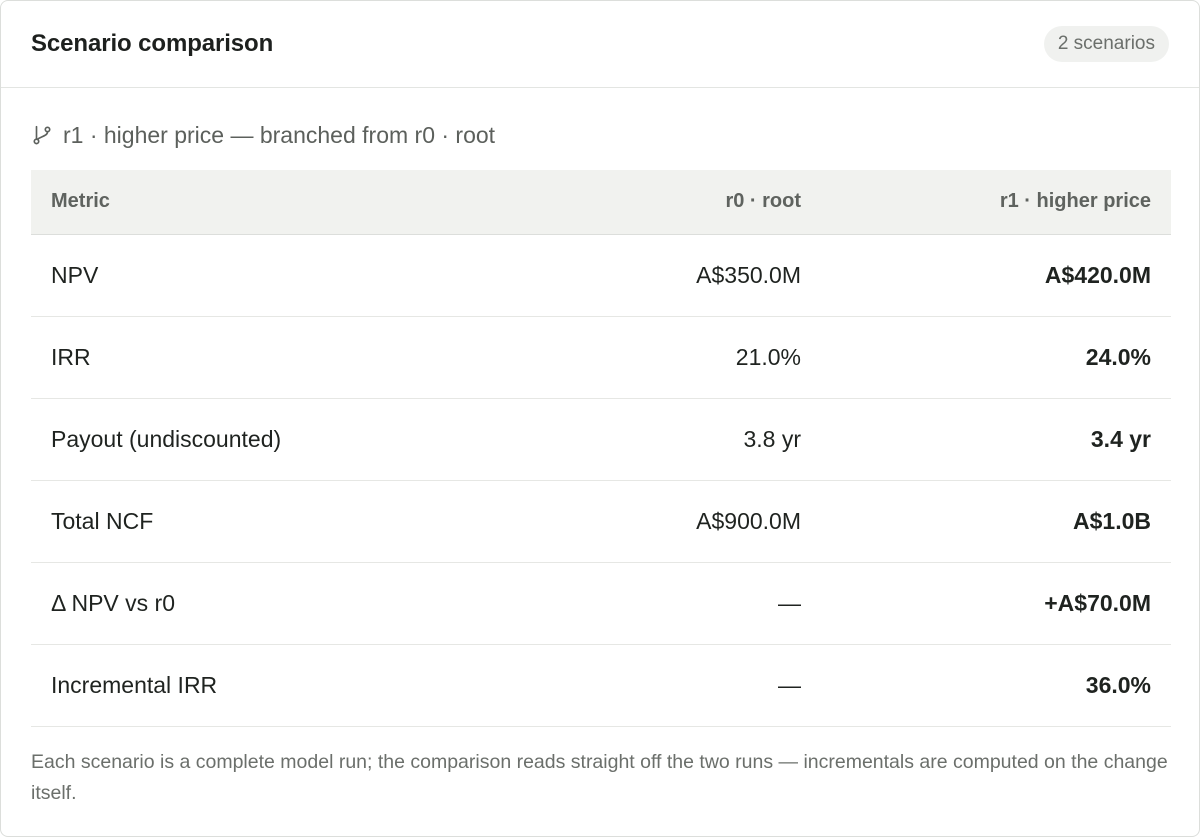  I want to click on r1-value: A$420.0M, so click(996, 275).